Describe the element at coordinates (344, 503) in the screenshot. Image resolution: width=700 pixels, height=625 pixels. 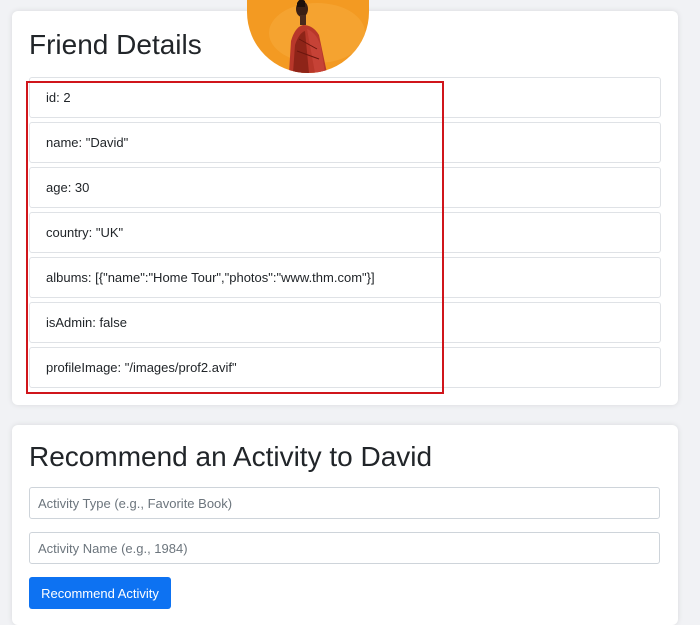
I see `activity-type-input` at that location.